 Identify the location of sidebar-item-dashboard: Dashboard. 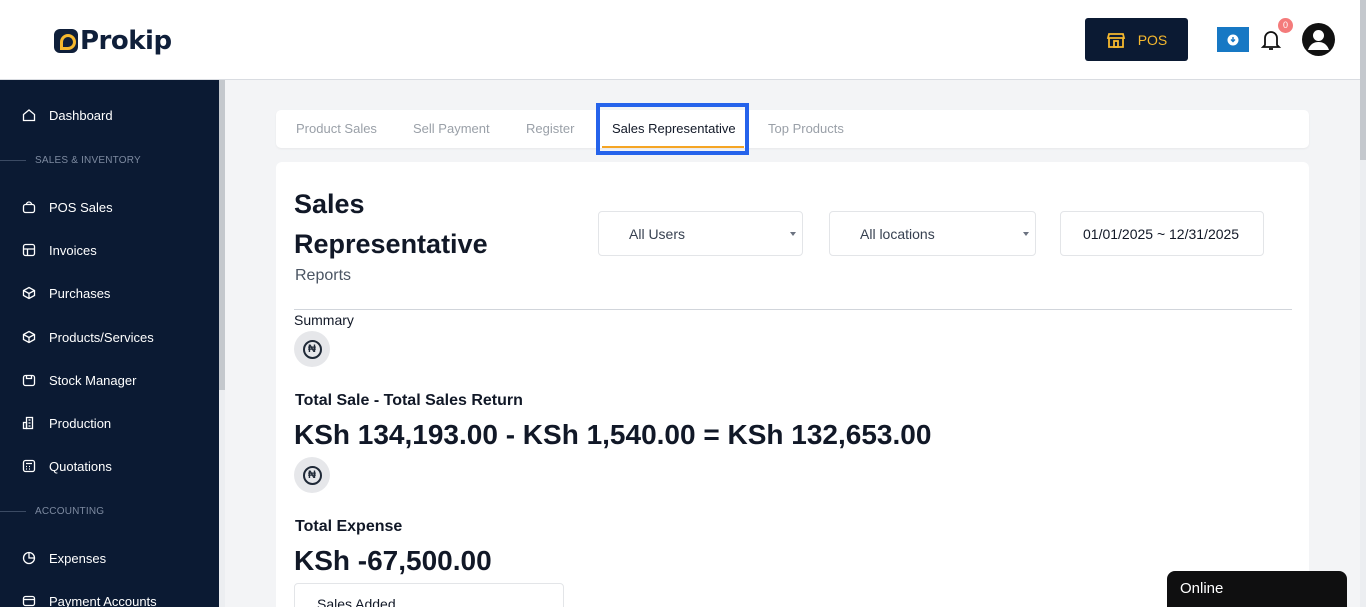
(109, 115).